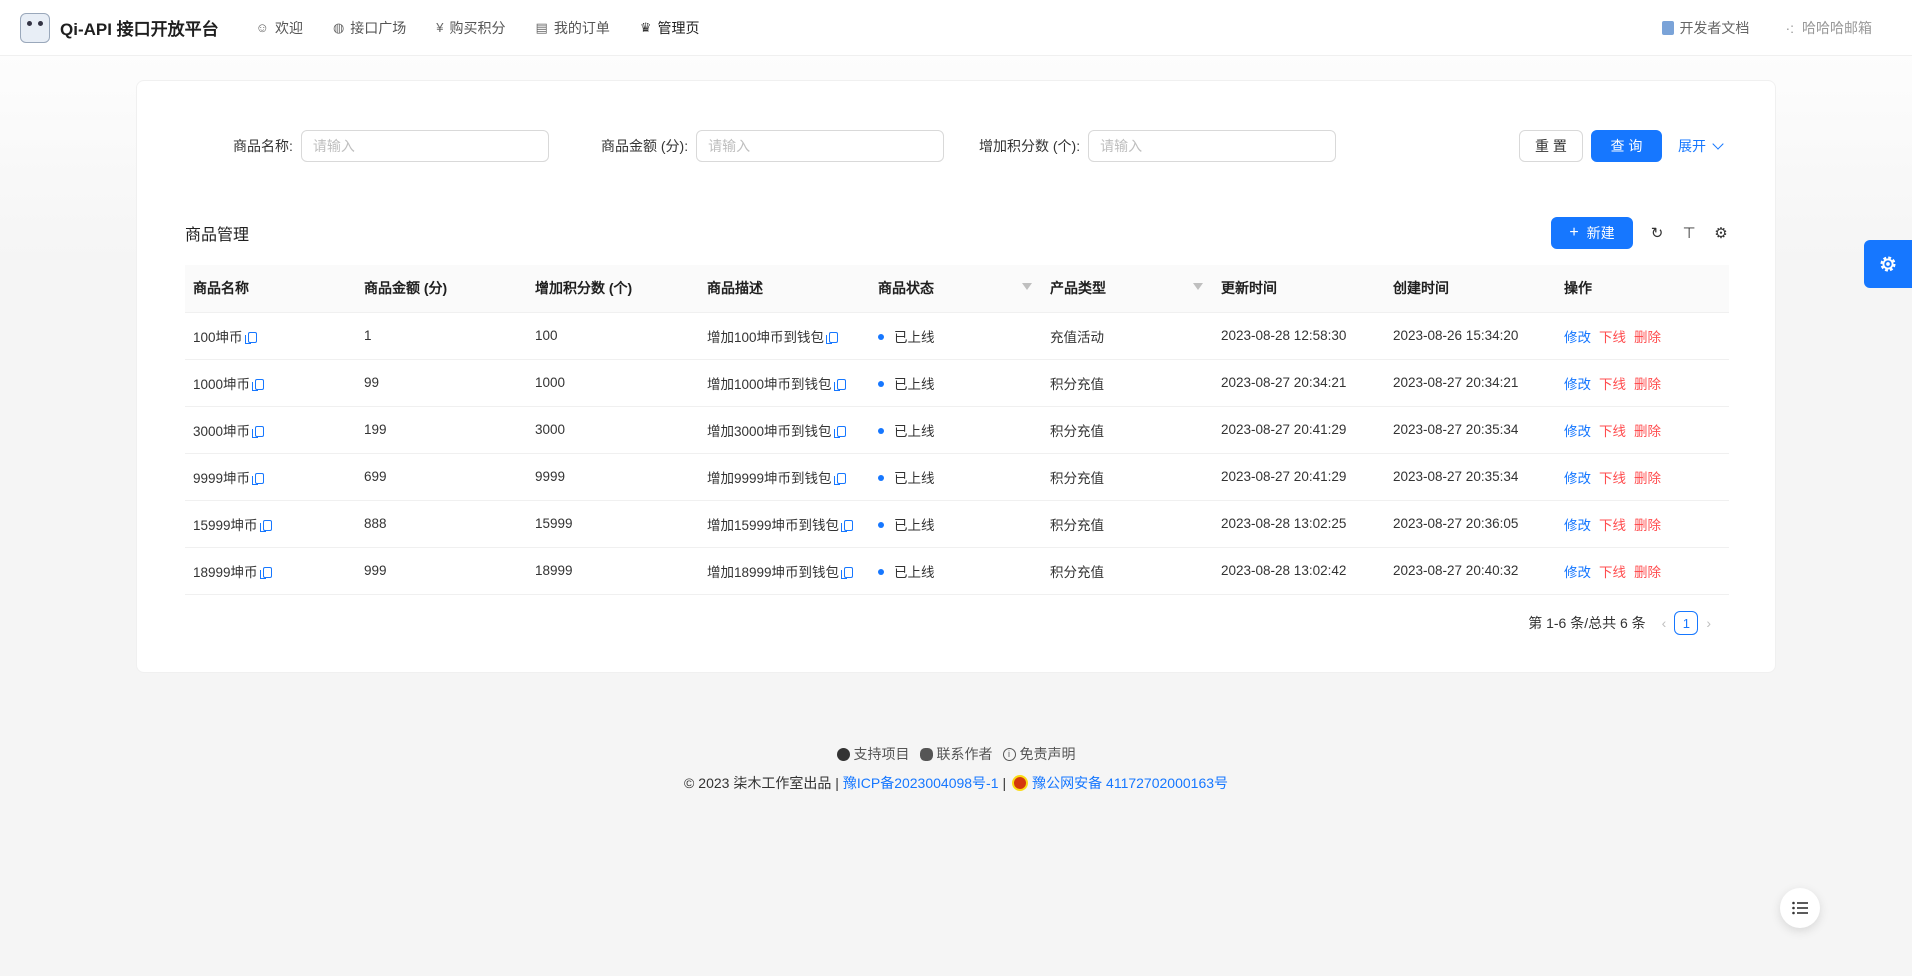  Describe the element at coordinates (440, 27) in the screenshot. I see `yuan-icon: ¥` at that location.